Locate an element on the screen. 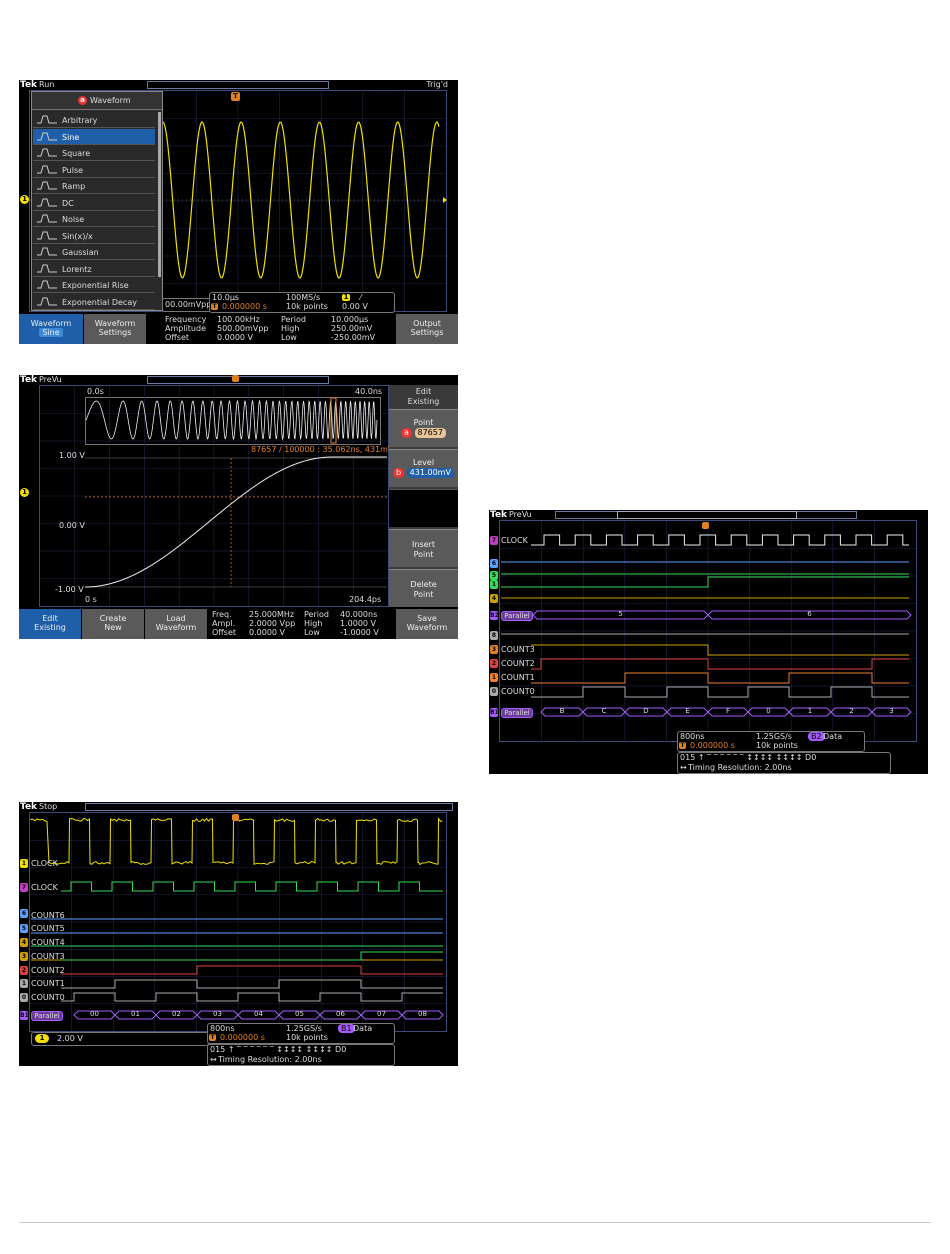 This screenshot has height=1254, width=950. bus-value: 02 is located at coordinates (177, 1014).